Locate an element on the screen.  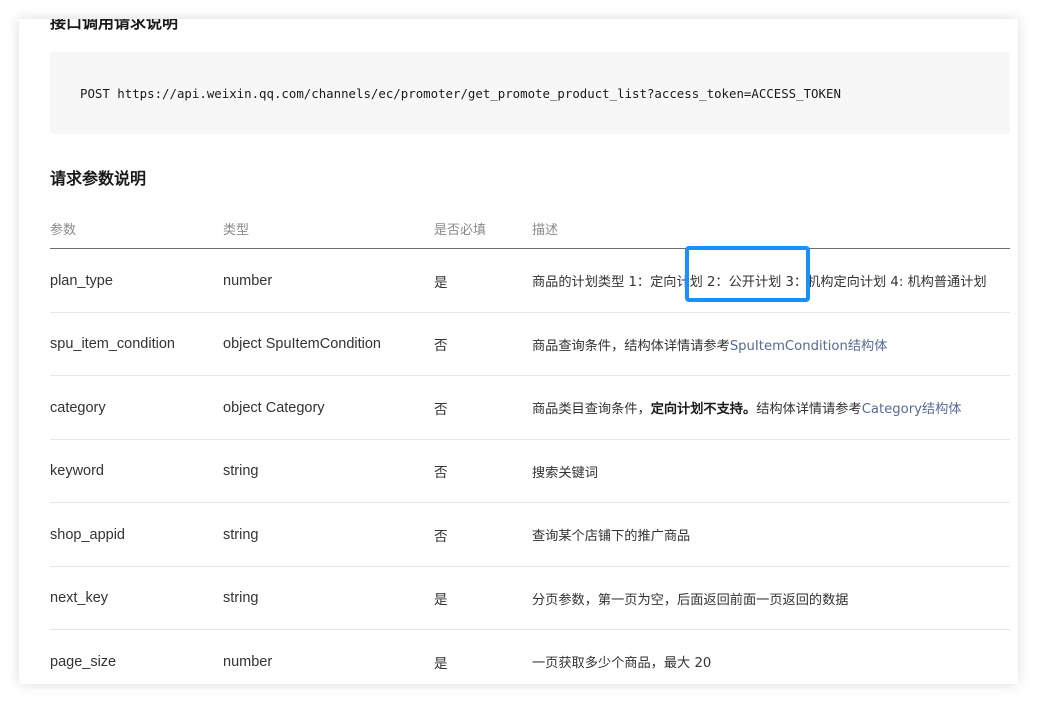
description-text: 结构体详情请参考 is located at coordinates (809, 409).